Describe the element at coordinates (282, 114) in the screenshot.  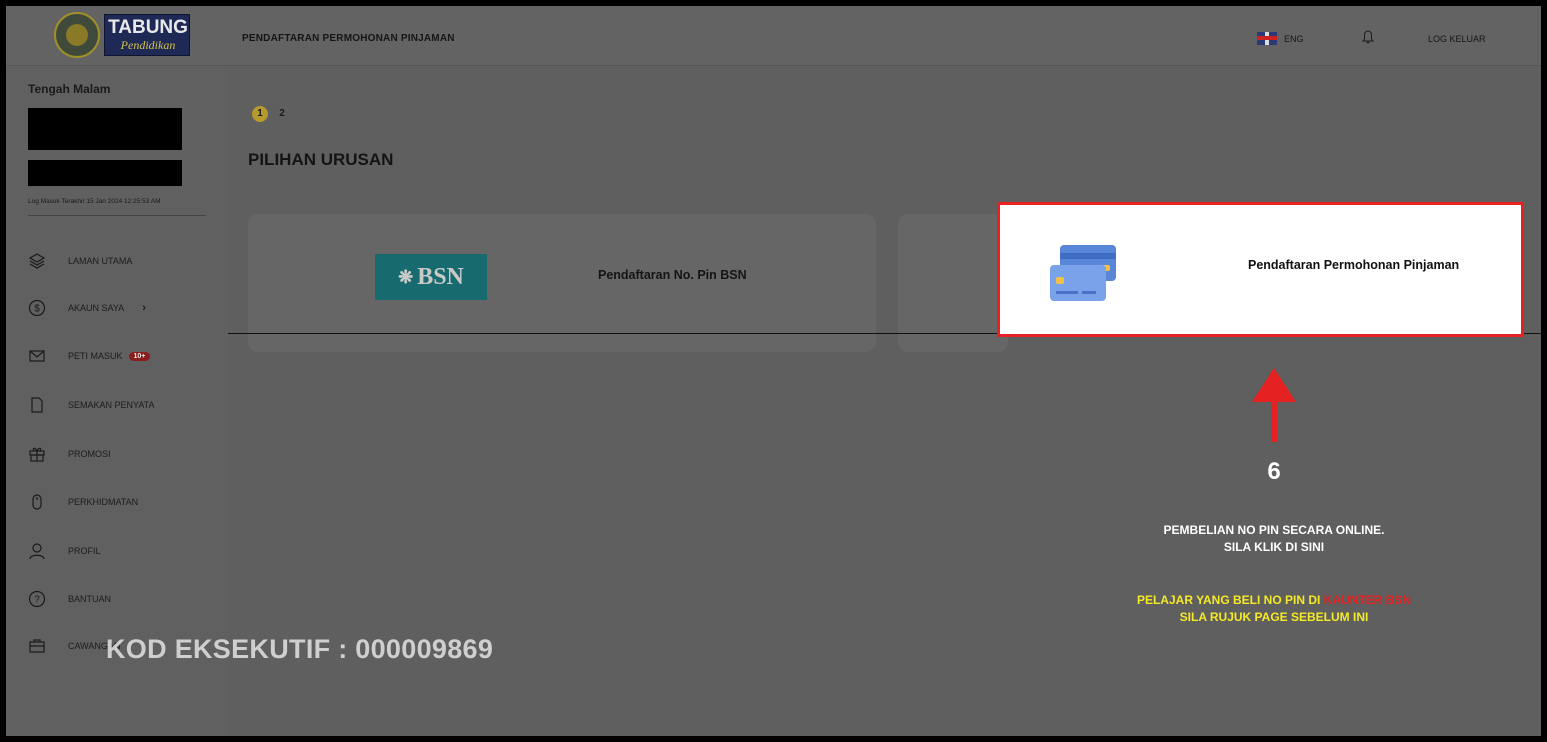
I see `step-2: 2` at that location.